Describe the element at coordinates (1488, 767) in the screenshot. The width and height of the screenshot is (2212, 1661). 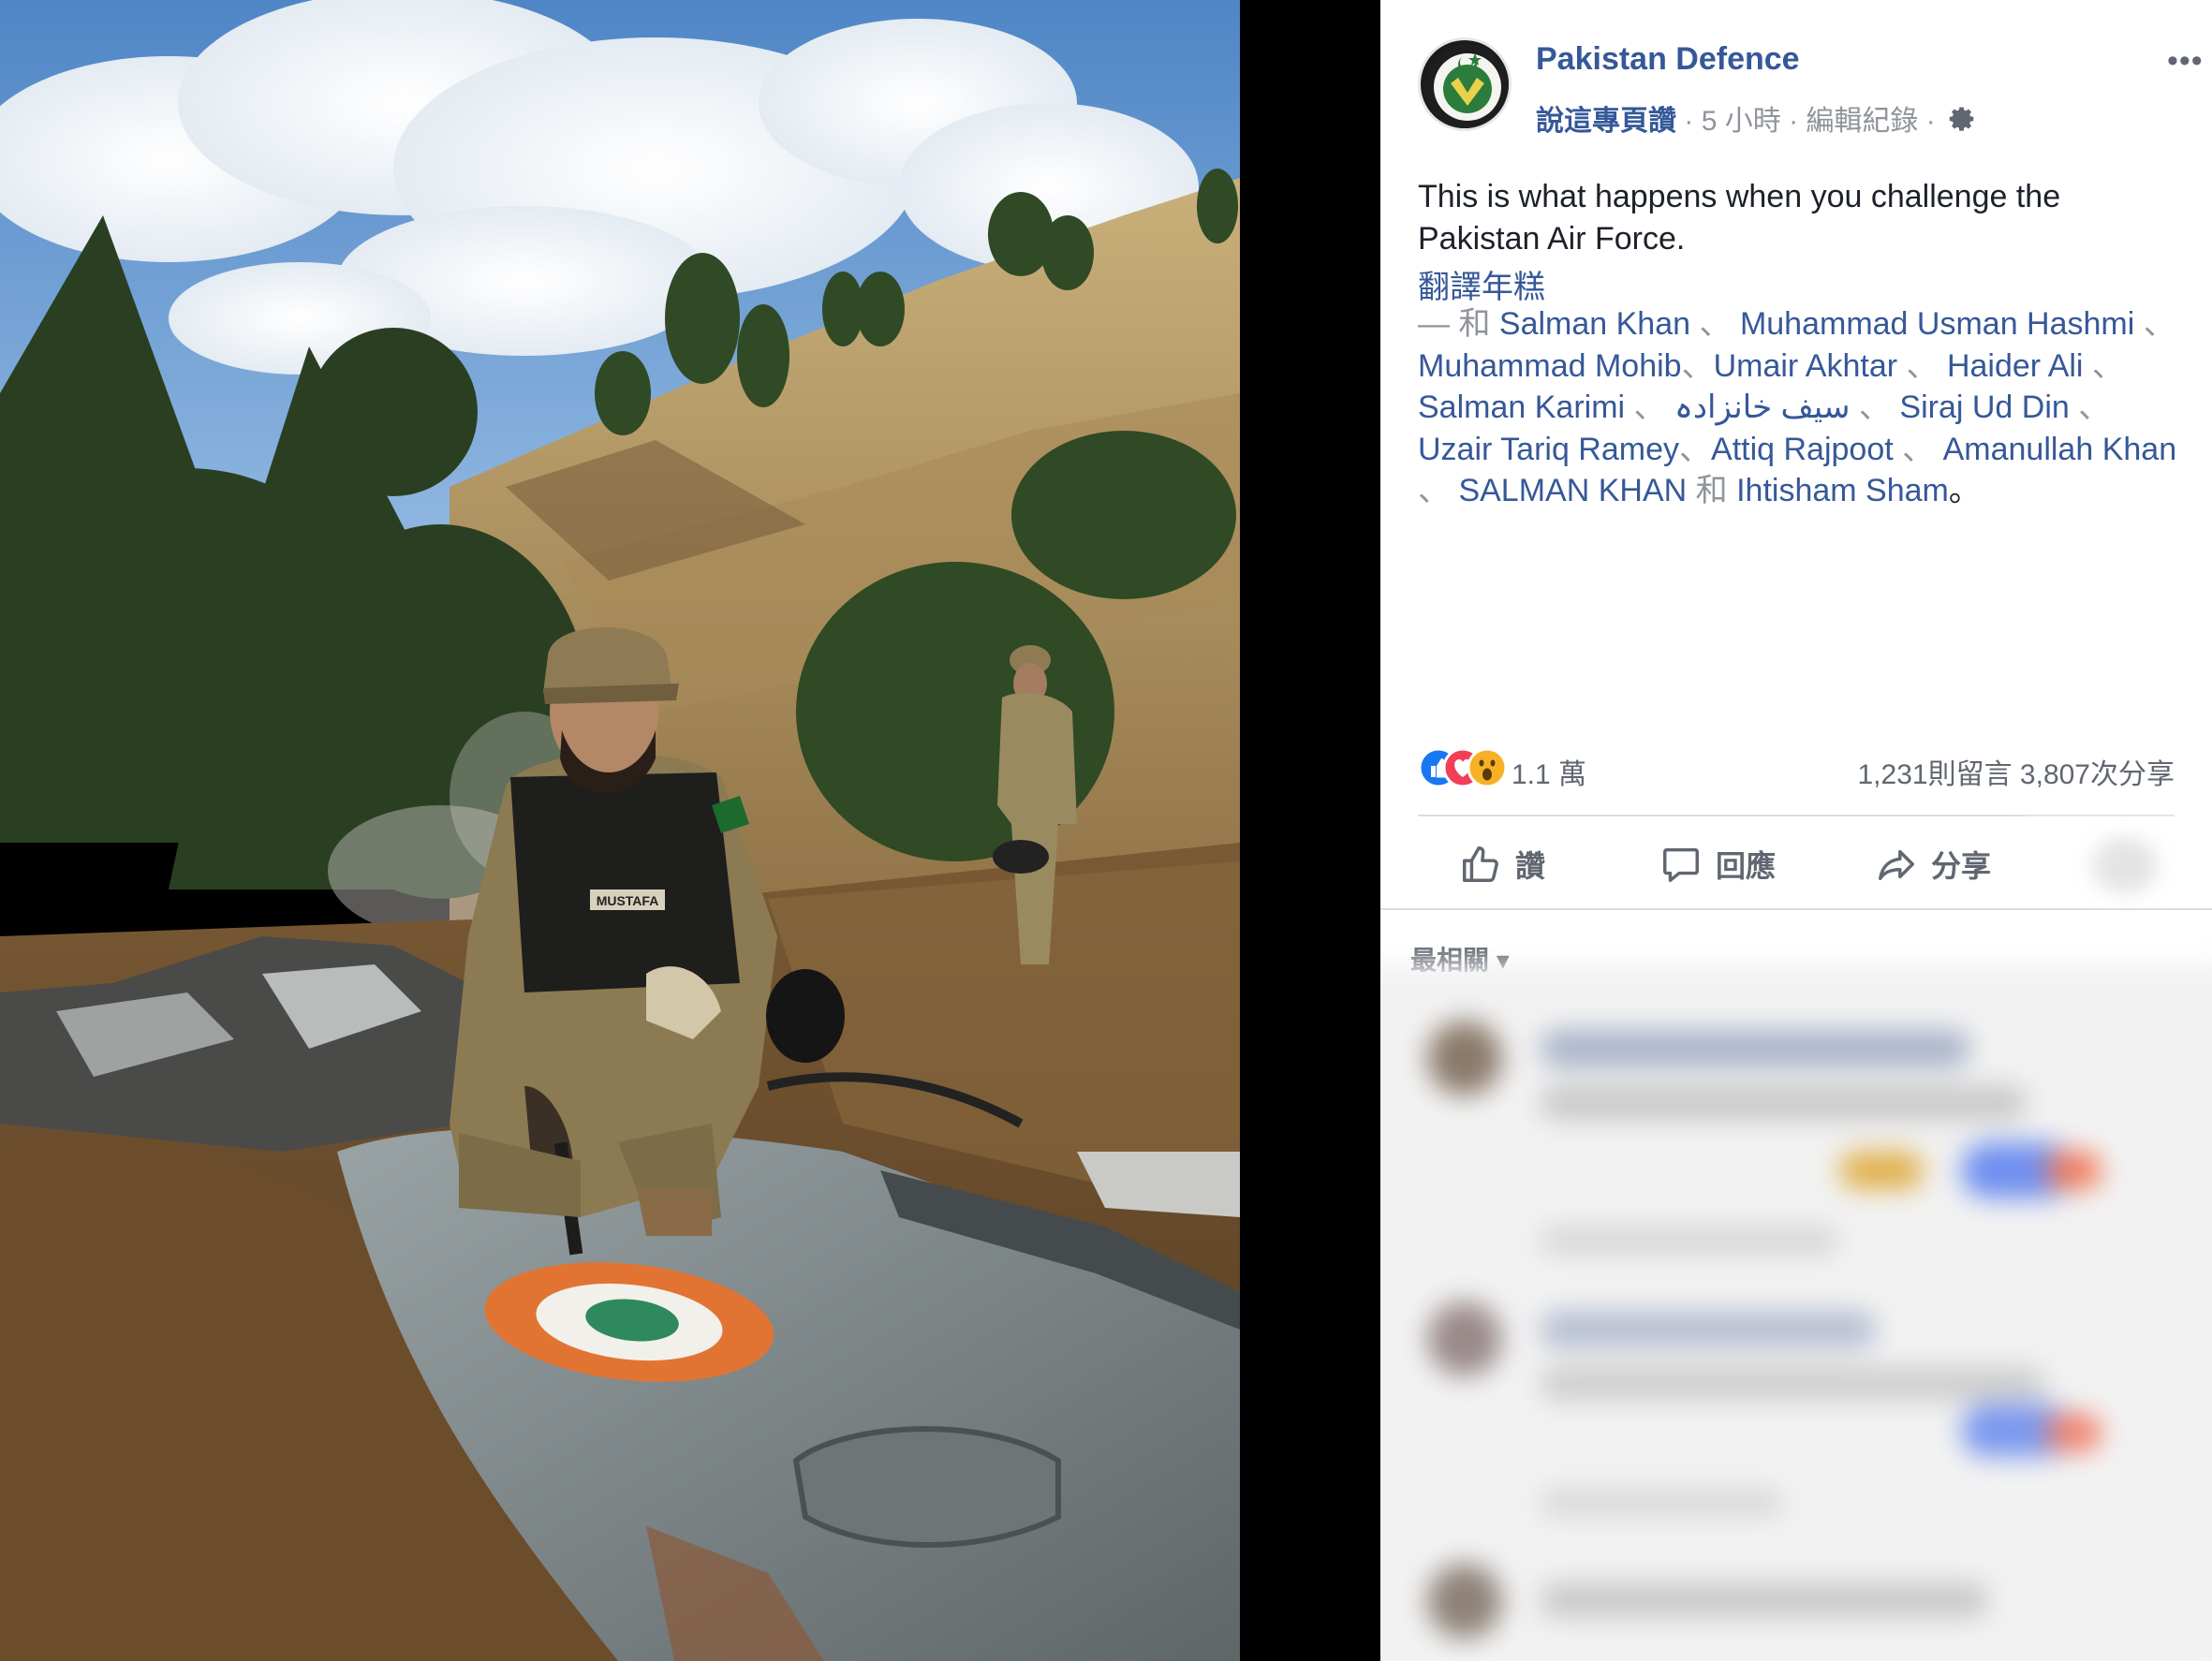
I see `wow-reaction-icon` at that location.